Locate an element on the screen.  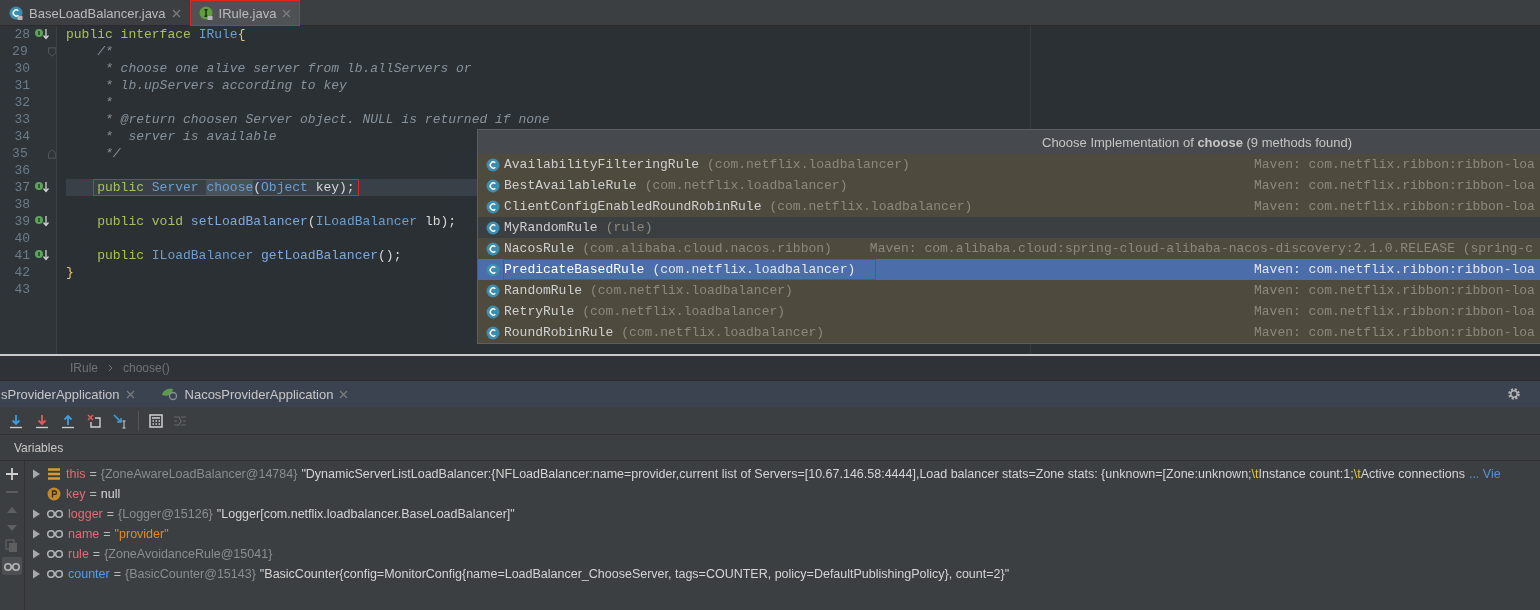
step-out-icon is located at coordinates (68, 420).